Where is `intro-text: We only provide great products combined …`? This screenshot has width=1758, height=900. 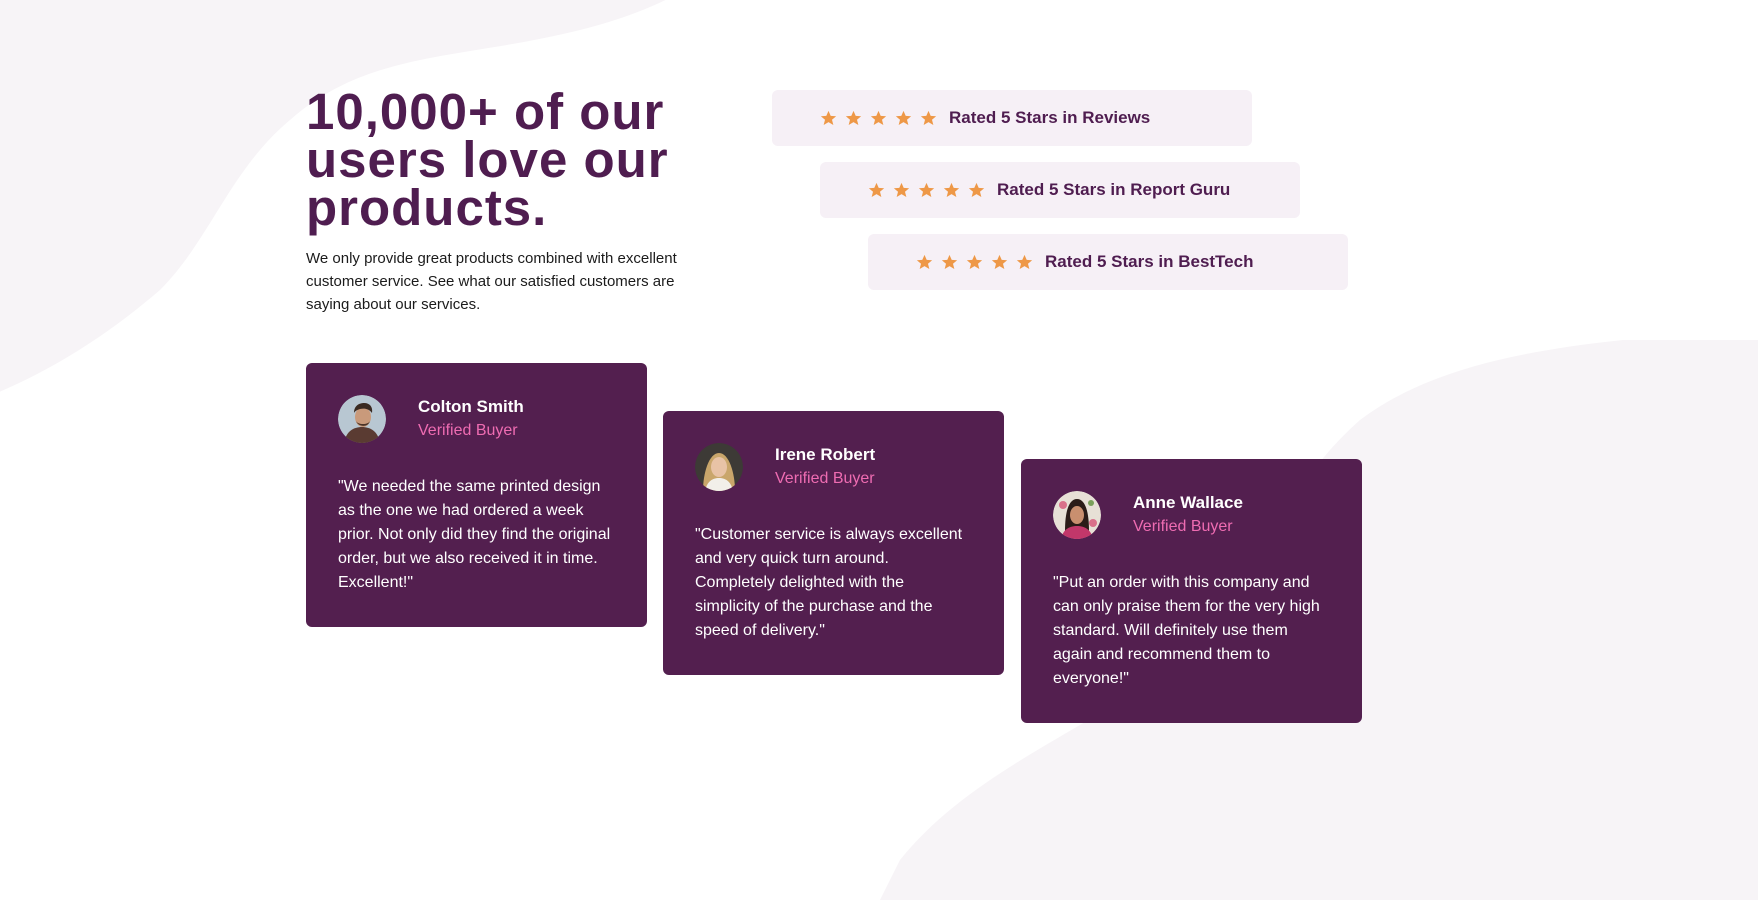 intro-text: We only provide great products combined … is located at coordinates (491, 281).